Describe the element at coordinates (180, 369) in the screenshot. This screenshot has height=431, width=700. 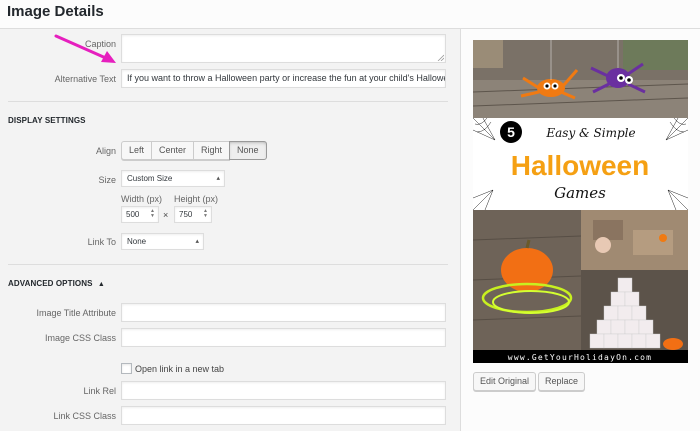
I see `open-new-tab-label: Open link in a new tab` at that location.